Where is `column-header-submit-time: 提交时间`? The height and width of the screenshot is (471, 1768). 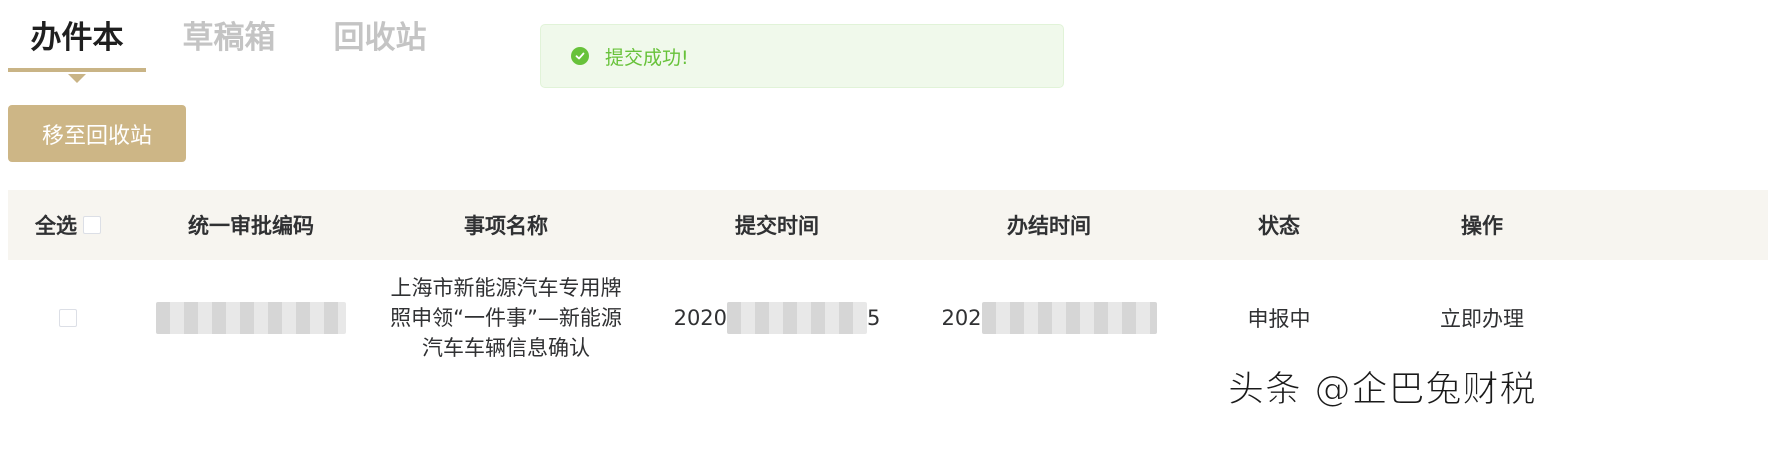 column-header-submit-time: 提交时间 is located at coordinates (777, 226).